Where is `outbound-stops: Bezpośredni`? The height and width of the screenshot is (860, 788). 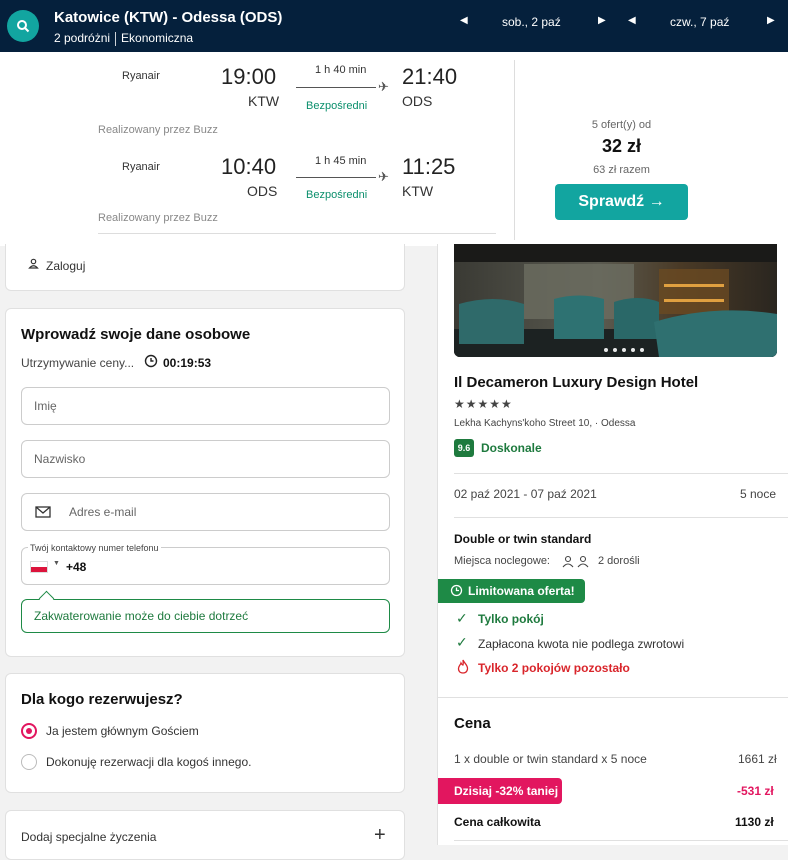 outbound-stops: Bezpośredni is located at coordinates (337, 106).